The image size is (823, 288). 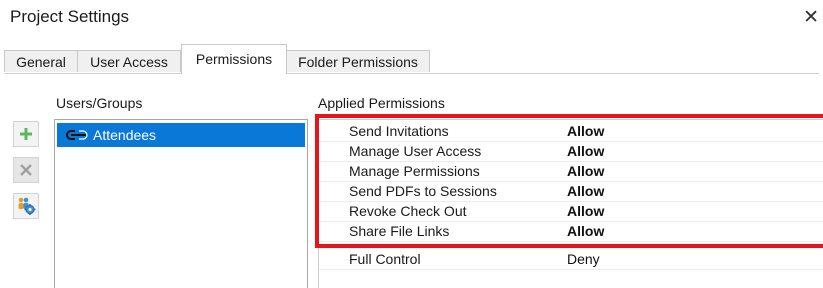 What do you see at coordinates (385, 259) in the screenshot?
I see `permission-name: Full Control` at bounding box center [385, 259].